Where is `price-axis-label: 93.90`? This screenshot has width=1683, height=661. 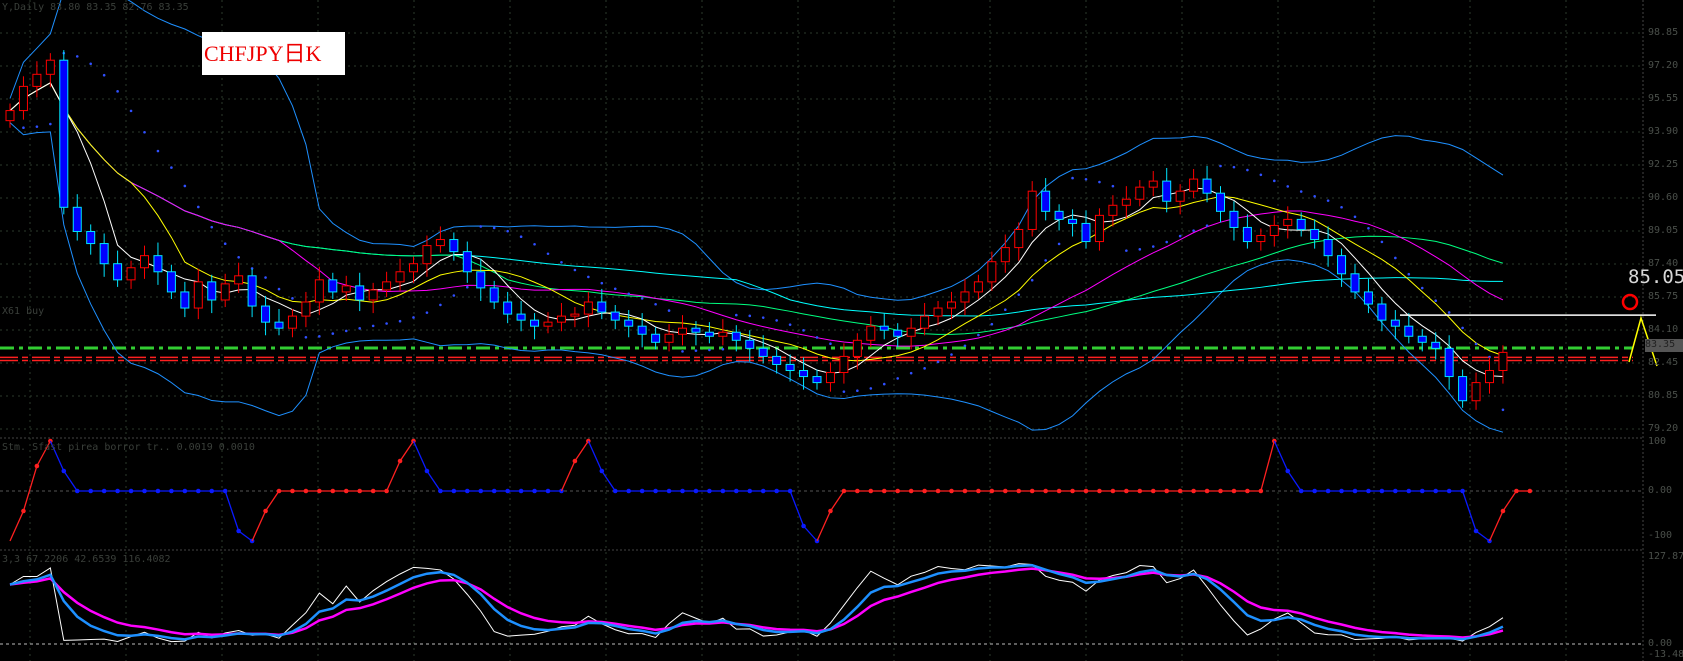 price-axis-label: 93.90 is located at coordinates (1663, 131).